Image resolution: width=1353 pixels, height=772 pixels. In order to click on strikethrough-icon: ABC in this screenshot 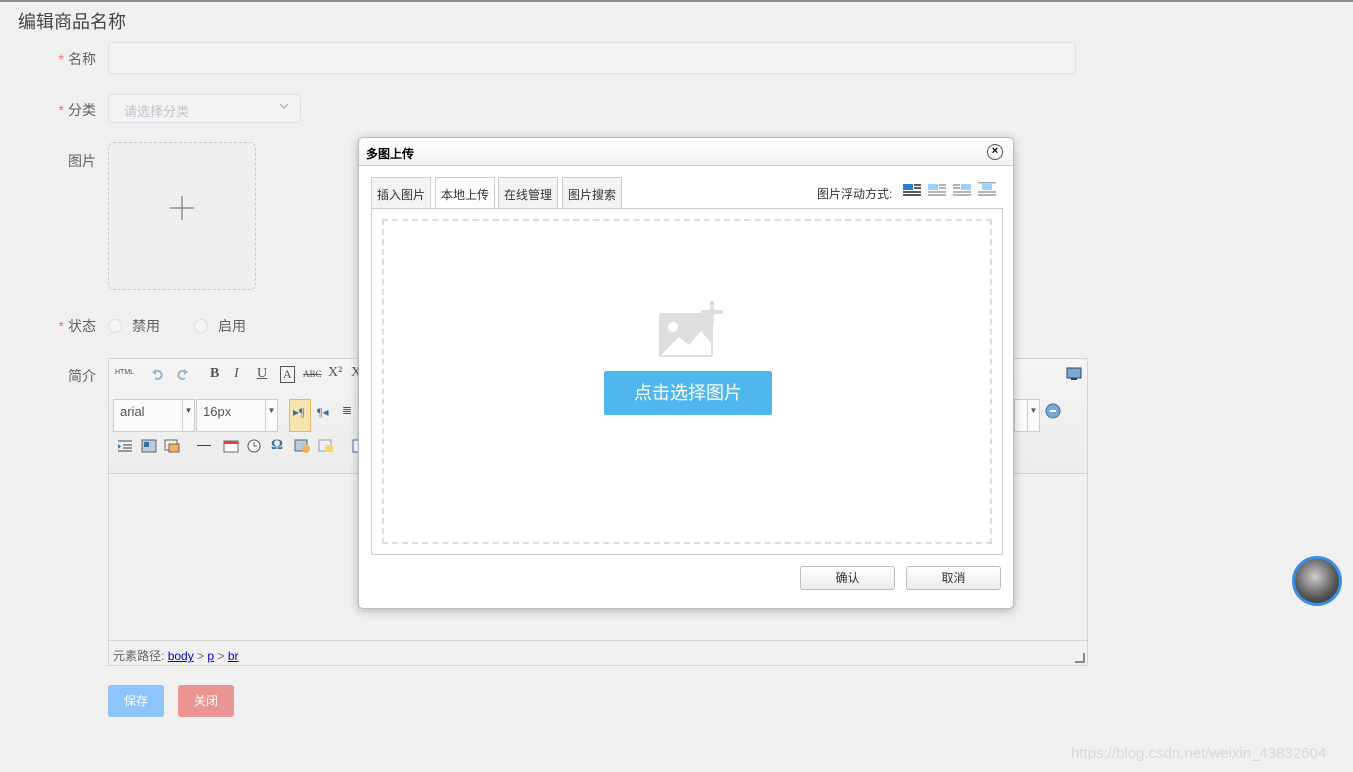, I will do `click(312, 374)`.